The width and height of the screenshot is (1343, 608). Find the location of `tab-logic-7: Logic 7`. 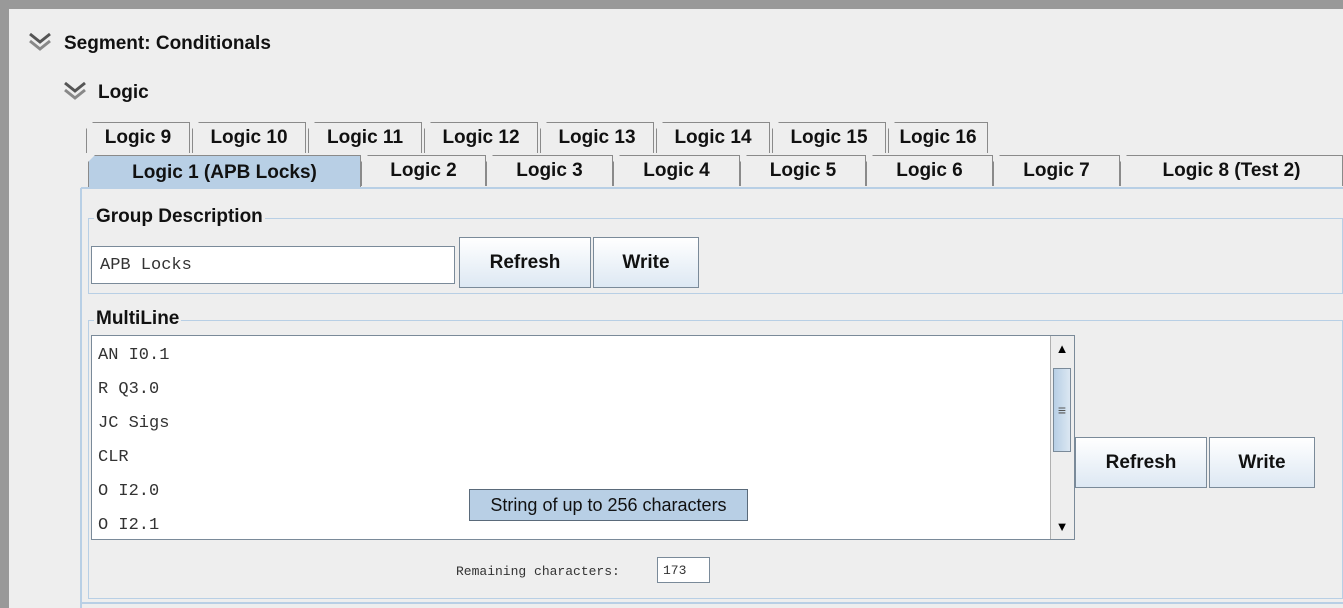

tab-logic-7: Logic 7 is located at coordinates (1056, 170).